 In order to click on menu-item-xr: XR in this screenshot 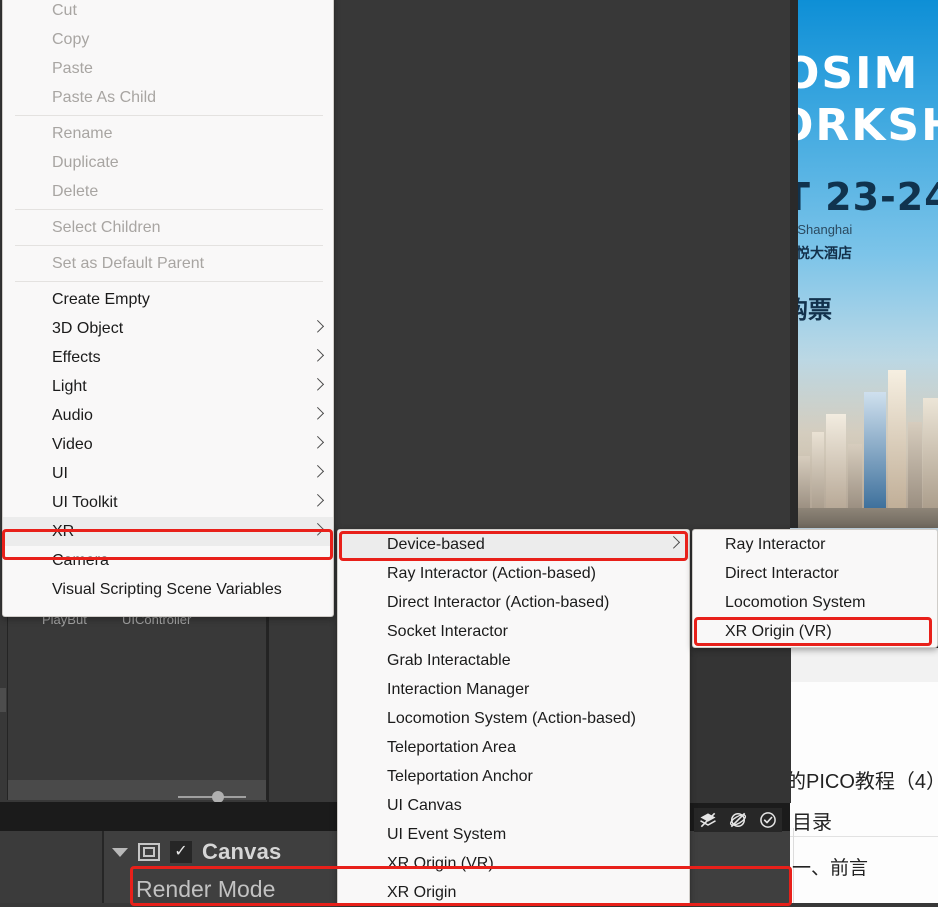, I will do `click(168, 531)`.